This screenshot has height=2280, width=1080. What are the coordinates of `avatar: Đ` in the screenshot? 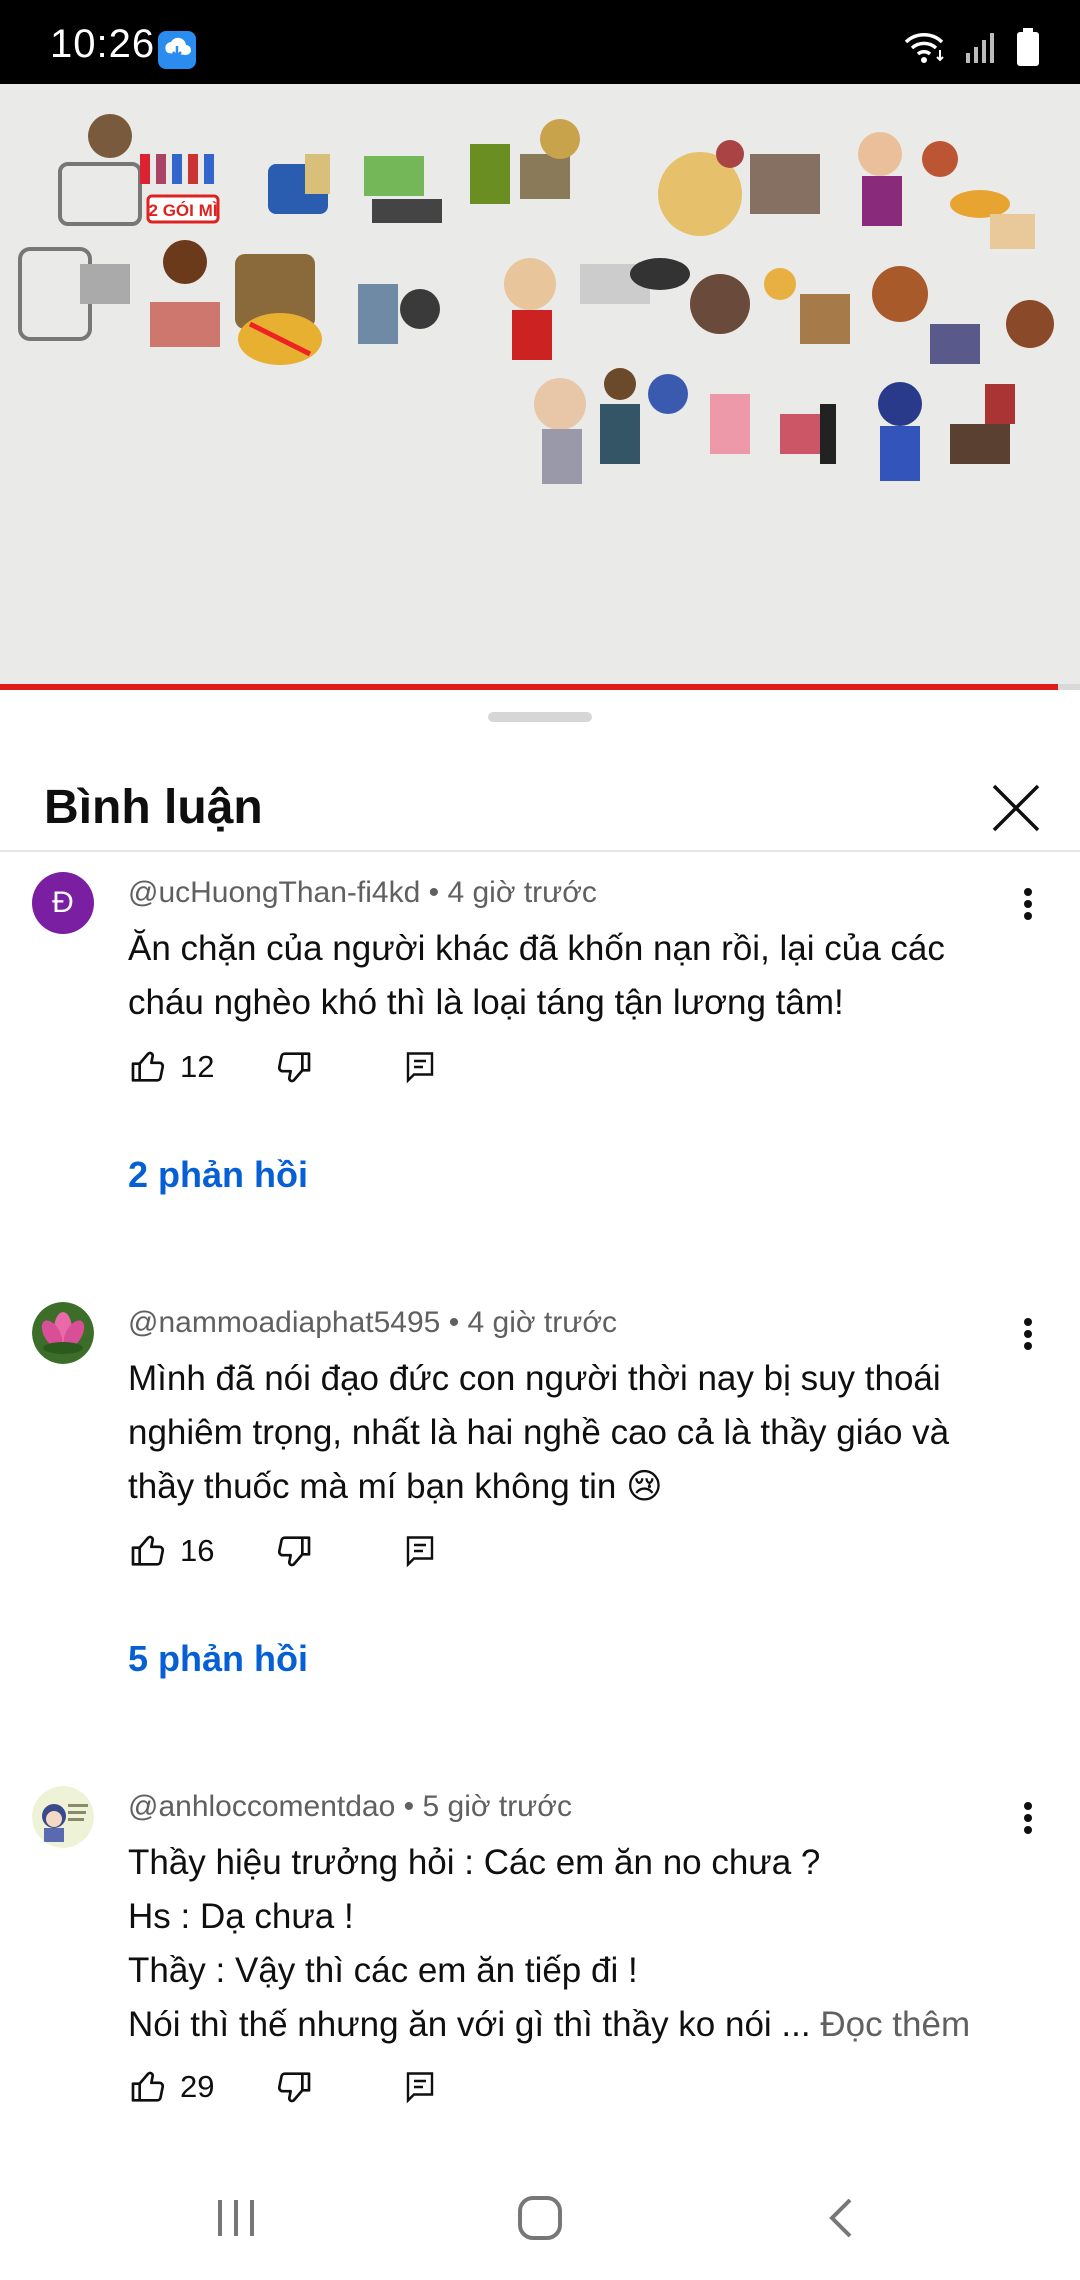 It's located at (63, 903).